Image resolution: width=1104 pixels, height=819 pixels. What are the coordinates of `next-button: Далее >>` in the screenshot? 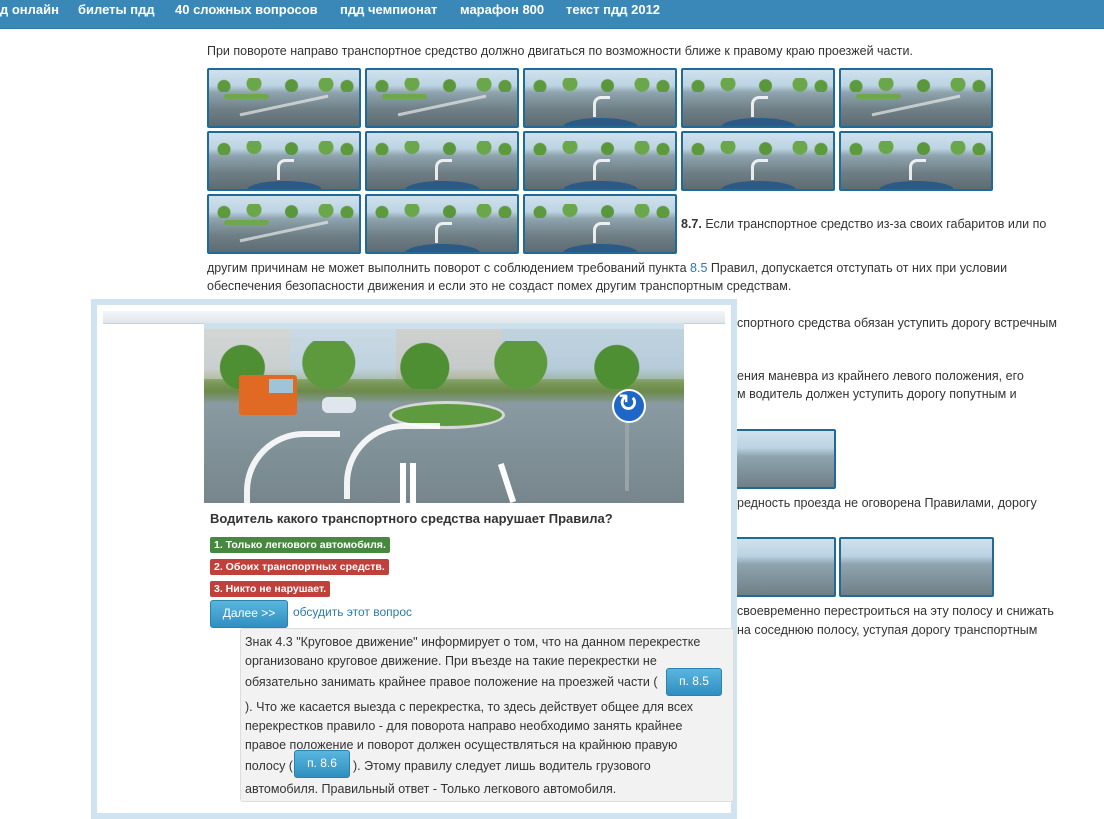 It's located at (249, 614).